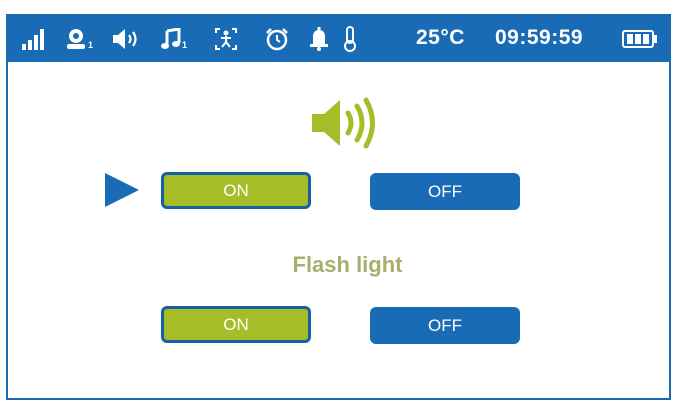 This screenshot has width=679, height=407. What do you see at coordinates (539, 37) in the screenshot?
I see `clock-readout: 09:59:59` at bounding box center [539, 37].